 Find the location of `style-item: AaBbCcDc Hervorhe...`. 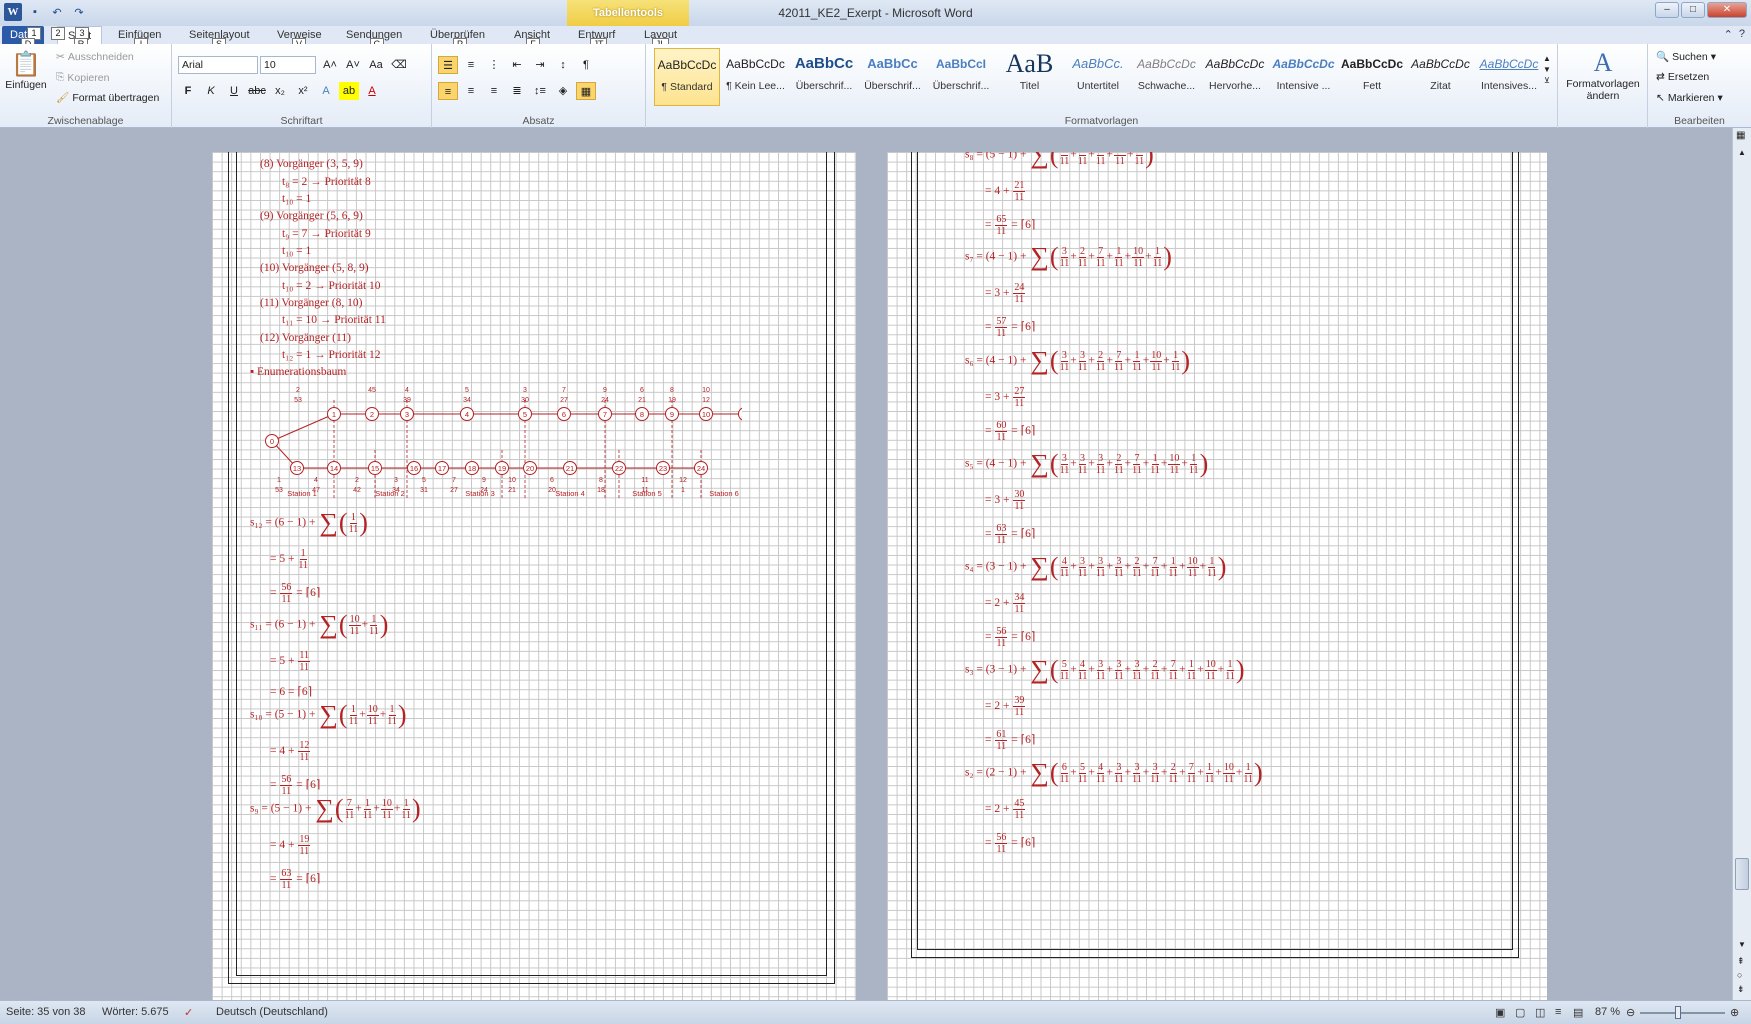

style-item: AaBbCcDc Hervorhe... is located at coordinates (1235, 77).